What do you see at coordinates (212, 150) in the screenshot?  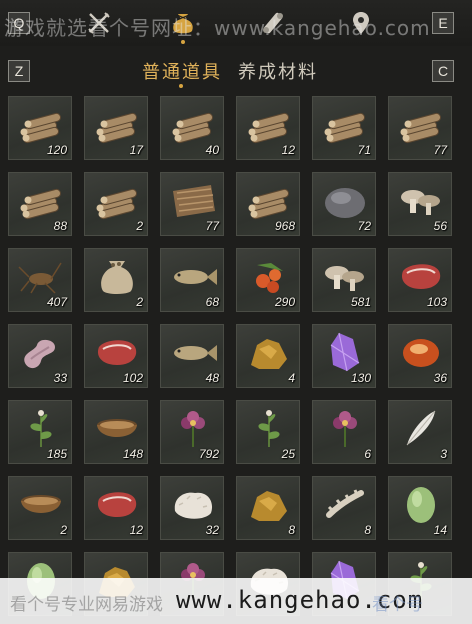 I see `item-count: 40` at bounding box center [212, 150].